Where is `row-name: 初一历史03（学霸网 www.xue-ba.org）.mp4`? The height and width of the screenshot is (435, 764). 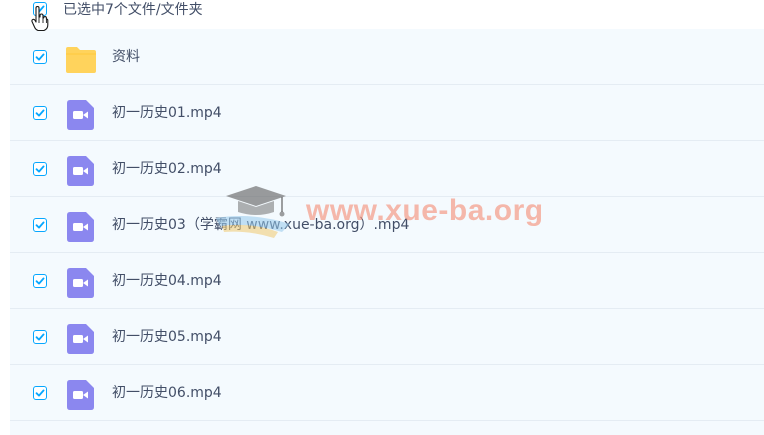
row-name: 初一历史03（学霸网 www.xue-ba.org）.mp4 is located at coordinates (260, 225).